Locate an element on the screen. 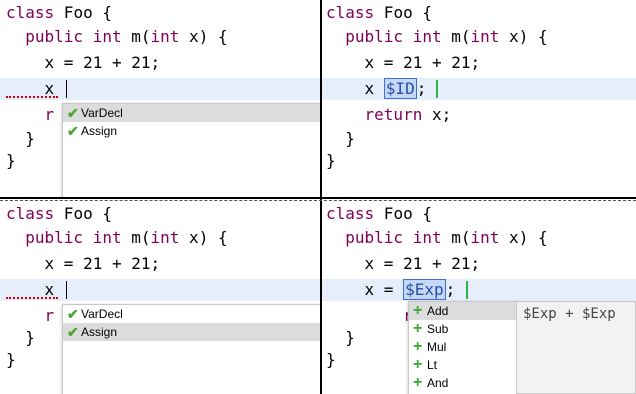  completion-item-lt: + Lt is located at coordinates (463, 365).